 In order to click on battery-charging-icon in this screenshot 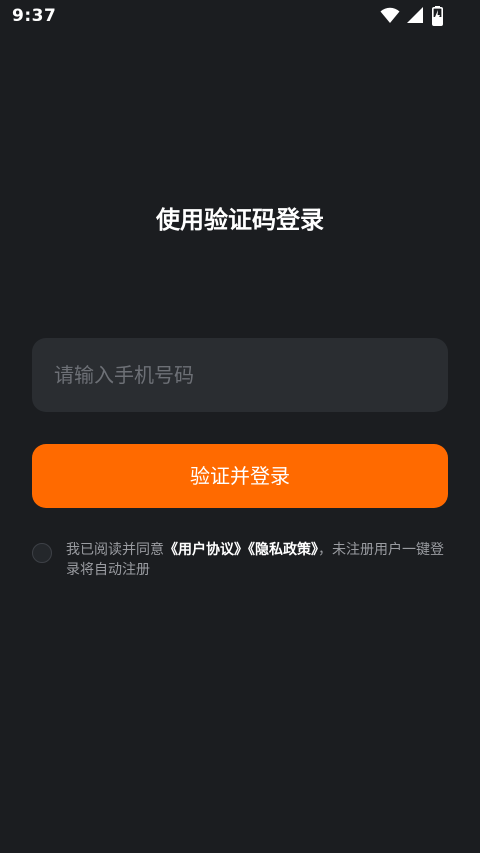, I will do `click(437, 16)`.